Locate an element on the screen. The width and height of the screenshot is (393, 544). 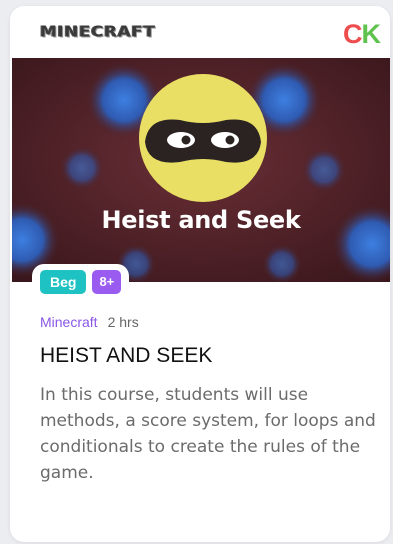
hero-title: Heist and Seek is located at coordinates (201, 220).